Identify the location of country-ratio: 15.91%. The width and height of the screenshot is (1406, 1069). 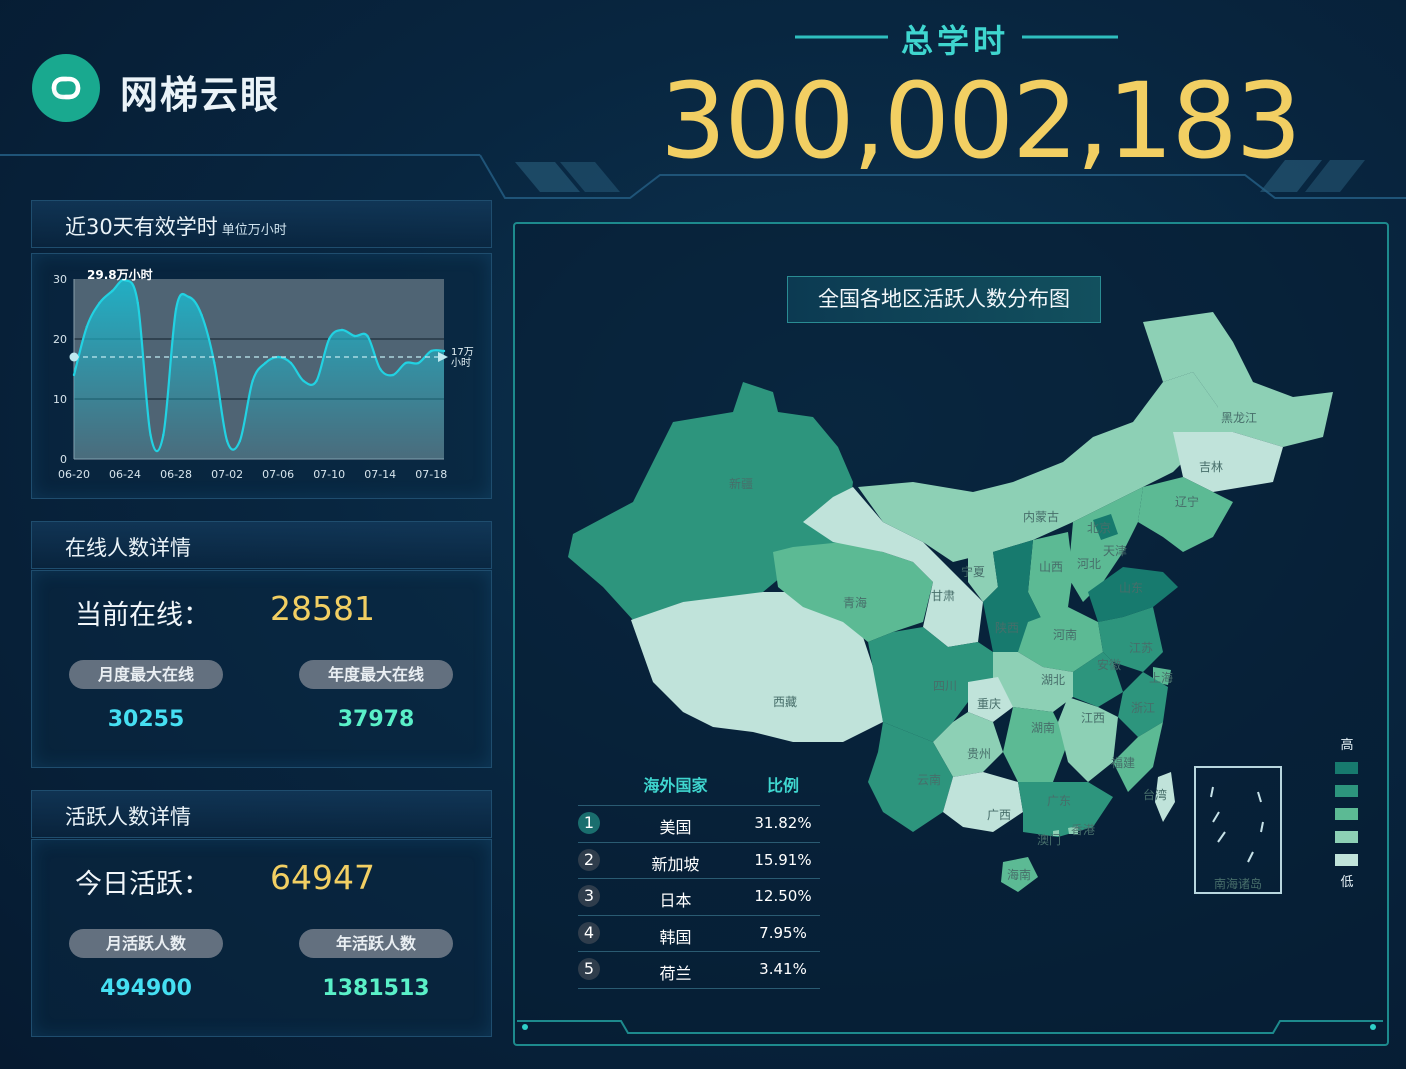
(783, 859).